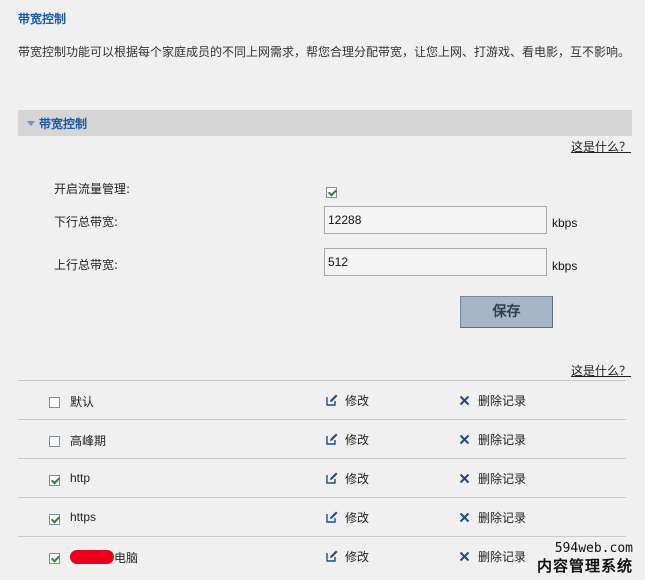 The image size is (645, 580). I want to click on rule-row: http 修改 删除记录, so click(322, 478).